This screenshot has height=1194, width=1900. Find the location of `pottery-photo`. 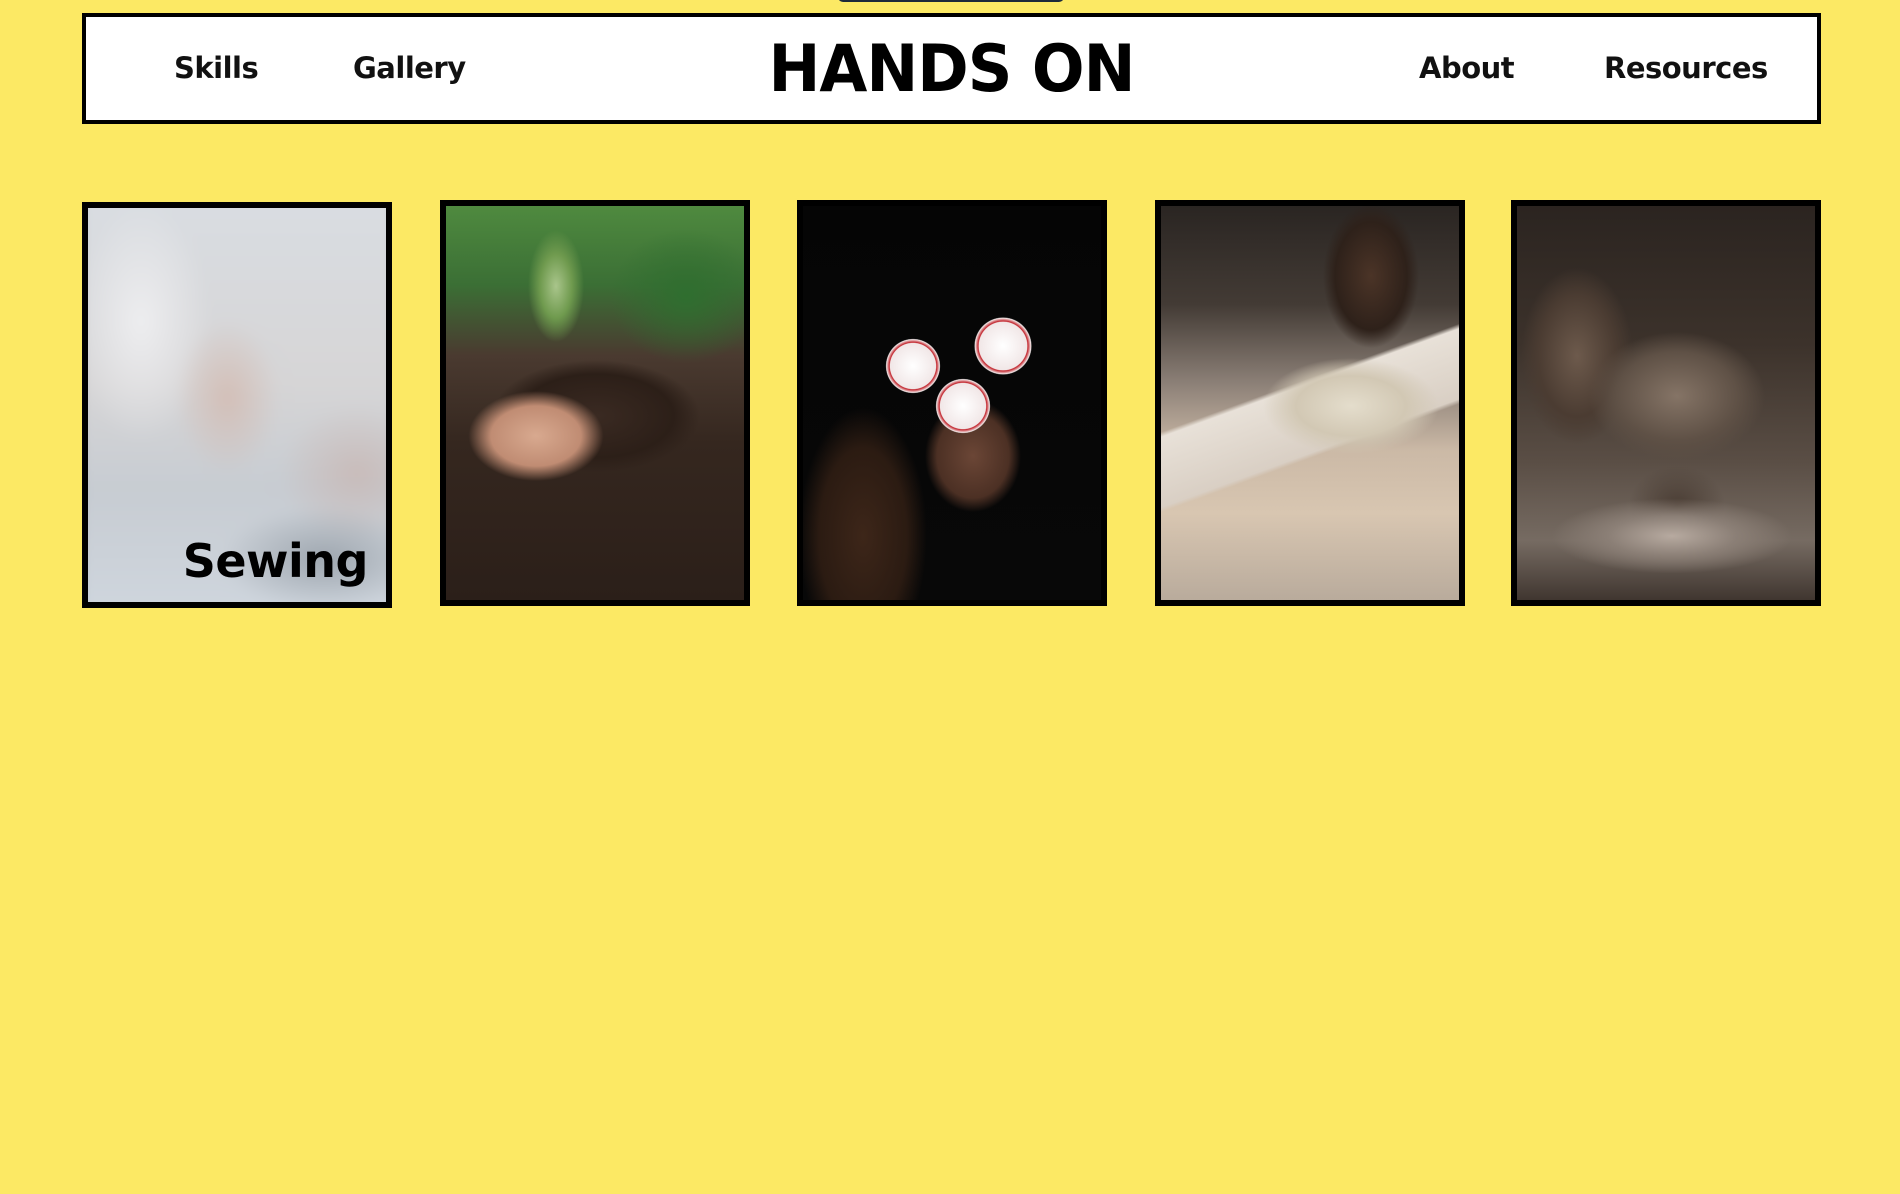

pottery-photo is located at coordinates (1666, 403).